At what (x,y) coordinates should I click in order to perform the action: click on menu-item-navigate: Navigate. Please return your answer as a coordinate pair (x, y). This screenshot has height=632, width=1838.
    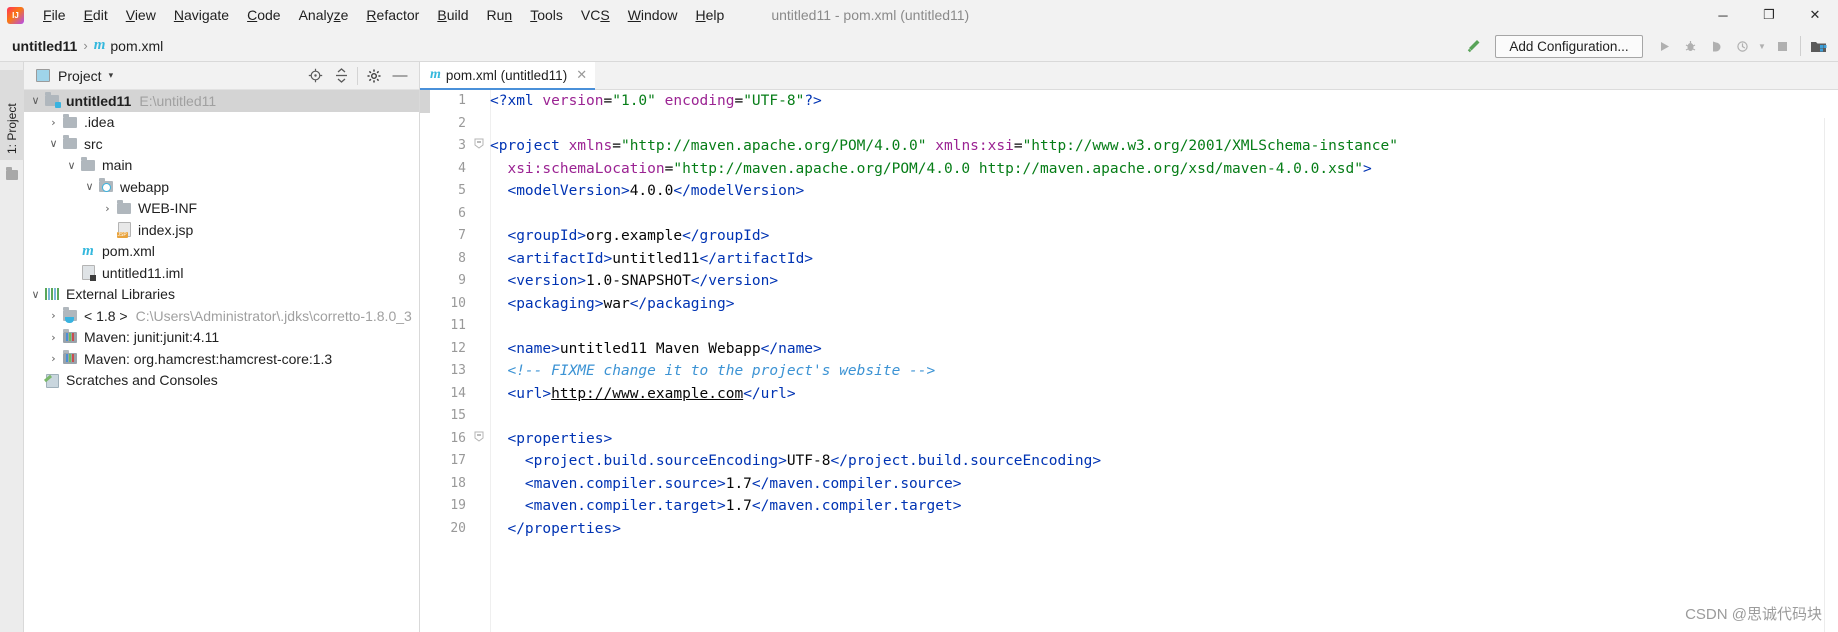
    Looking at the image, I should click on (201, 15).